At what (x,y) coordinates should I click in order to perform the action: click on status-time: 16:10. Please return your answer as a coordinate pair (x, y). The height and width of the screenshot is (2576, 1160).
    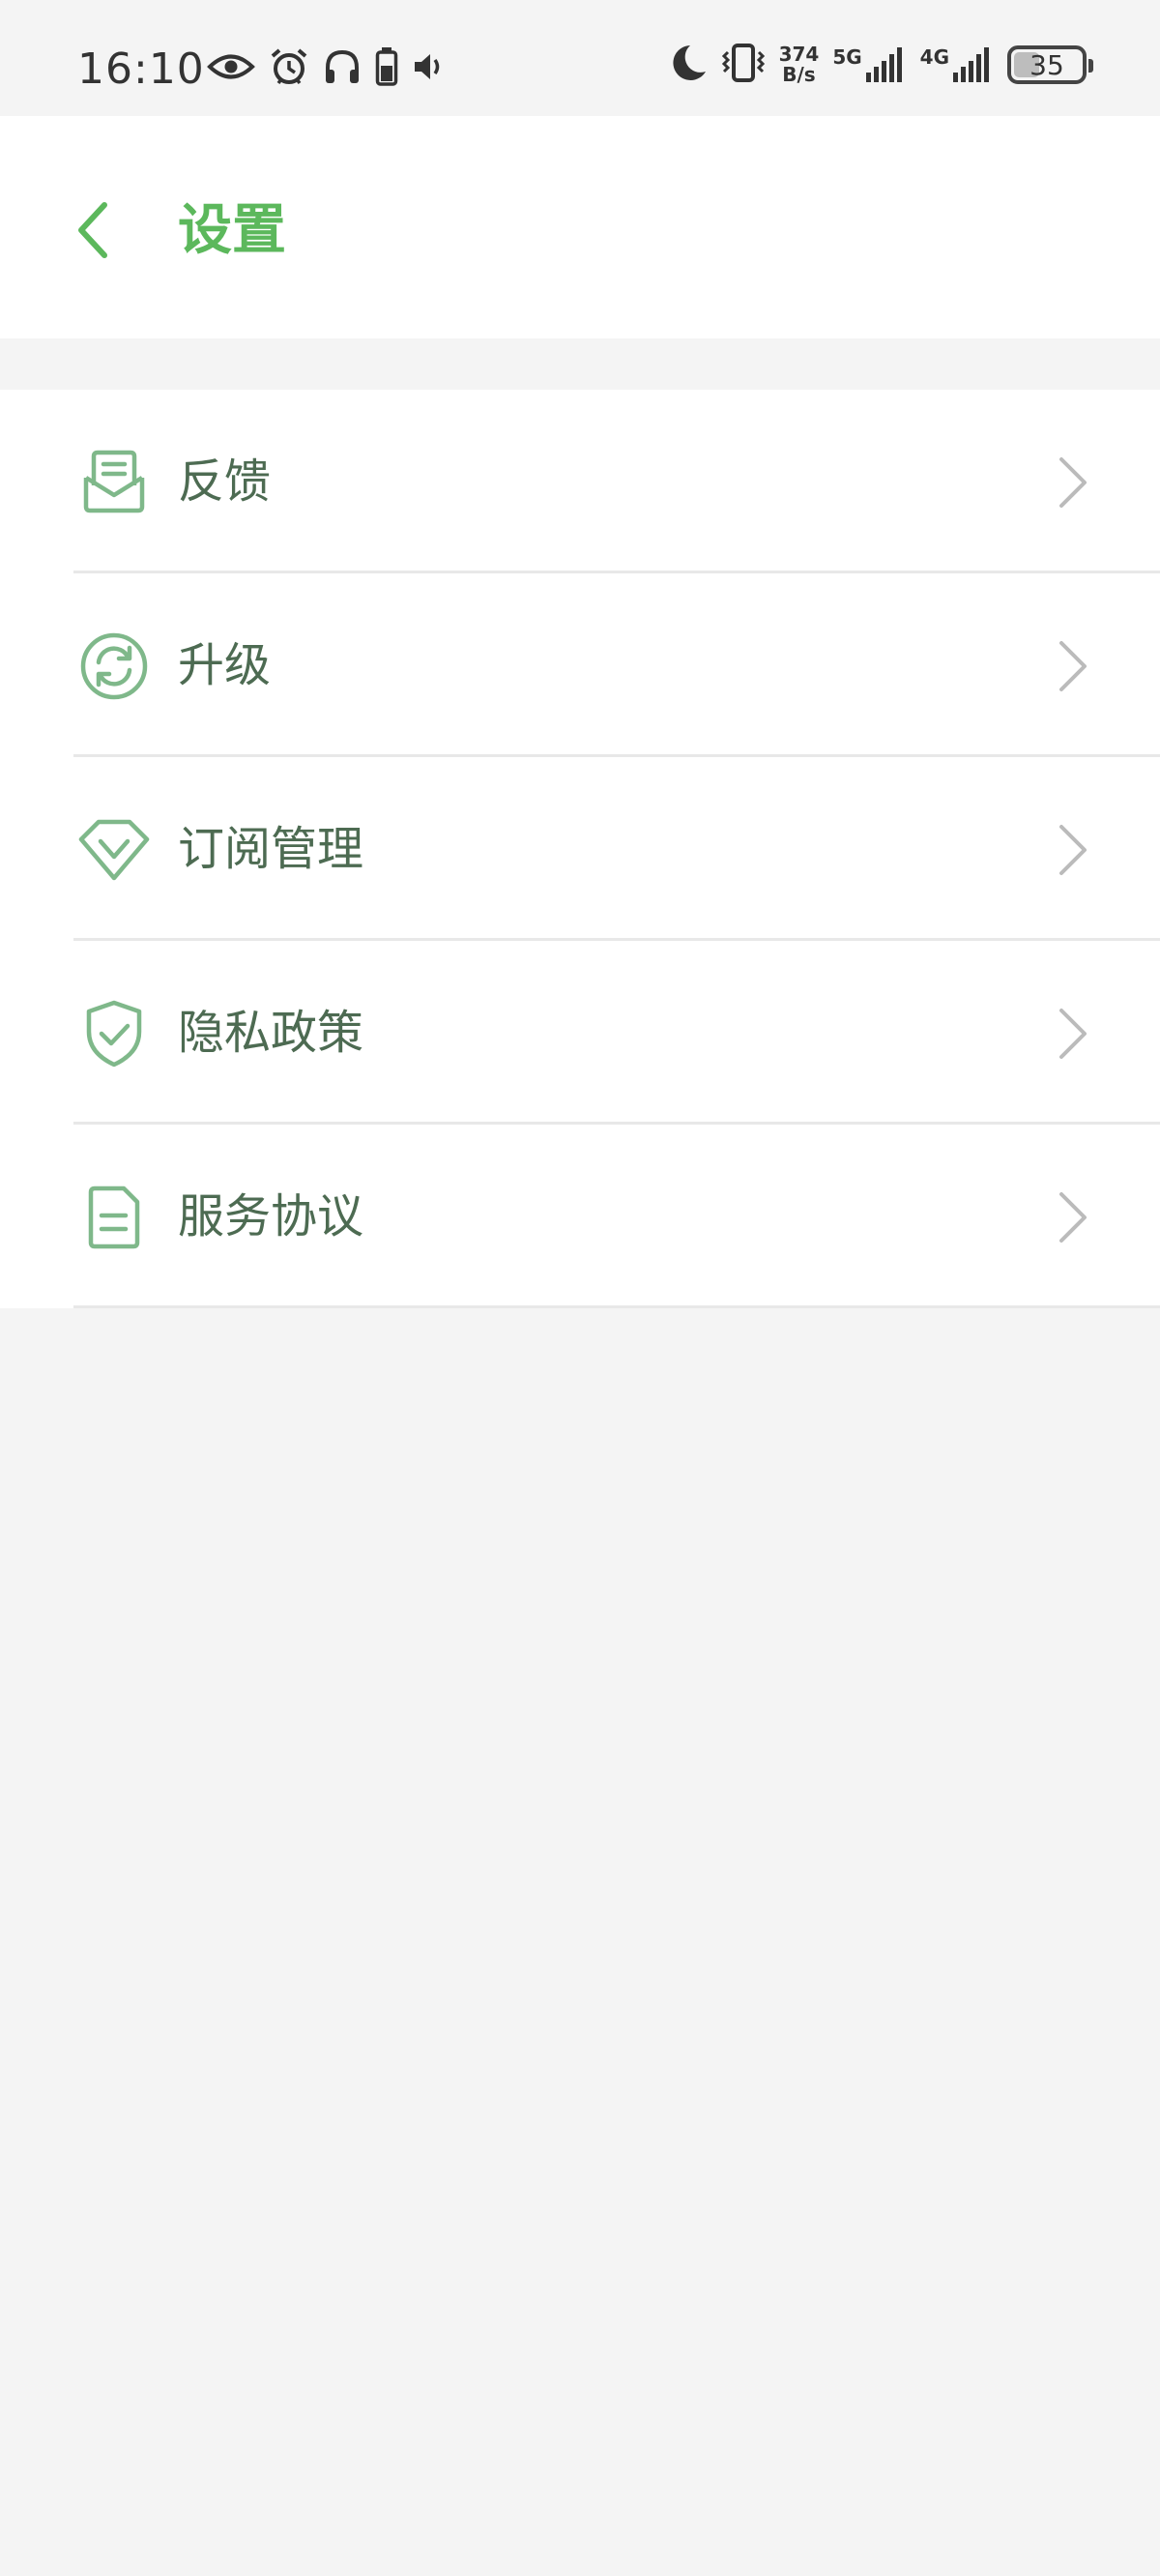
    Looking at the image, I should click on (141, 69).